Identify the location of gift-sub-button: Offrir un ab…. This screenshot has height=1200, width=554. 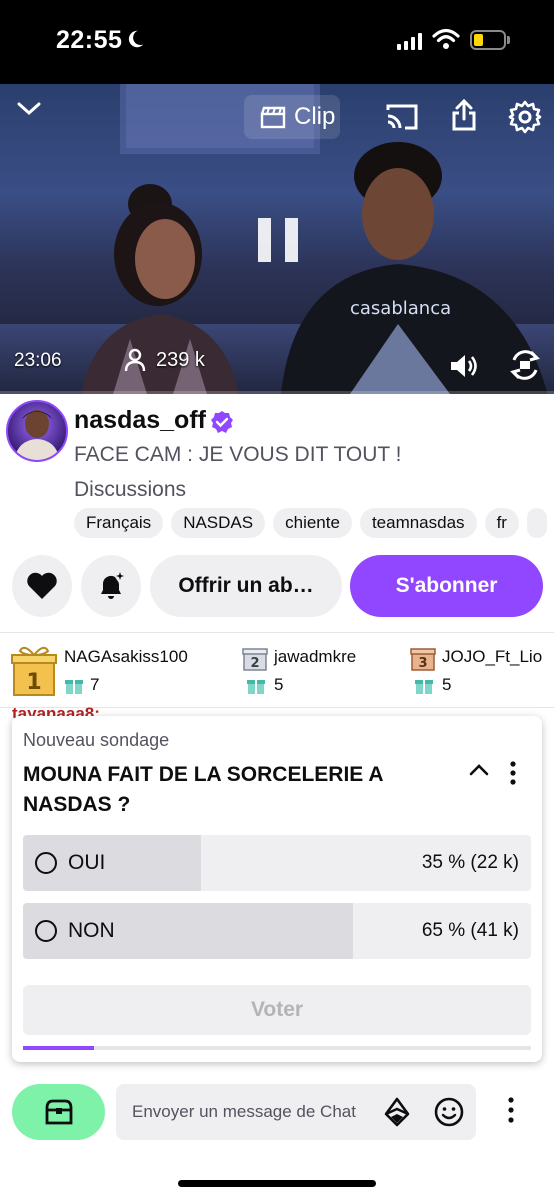
(246, 586).